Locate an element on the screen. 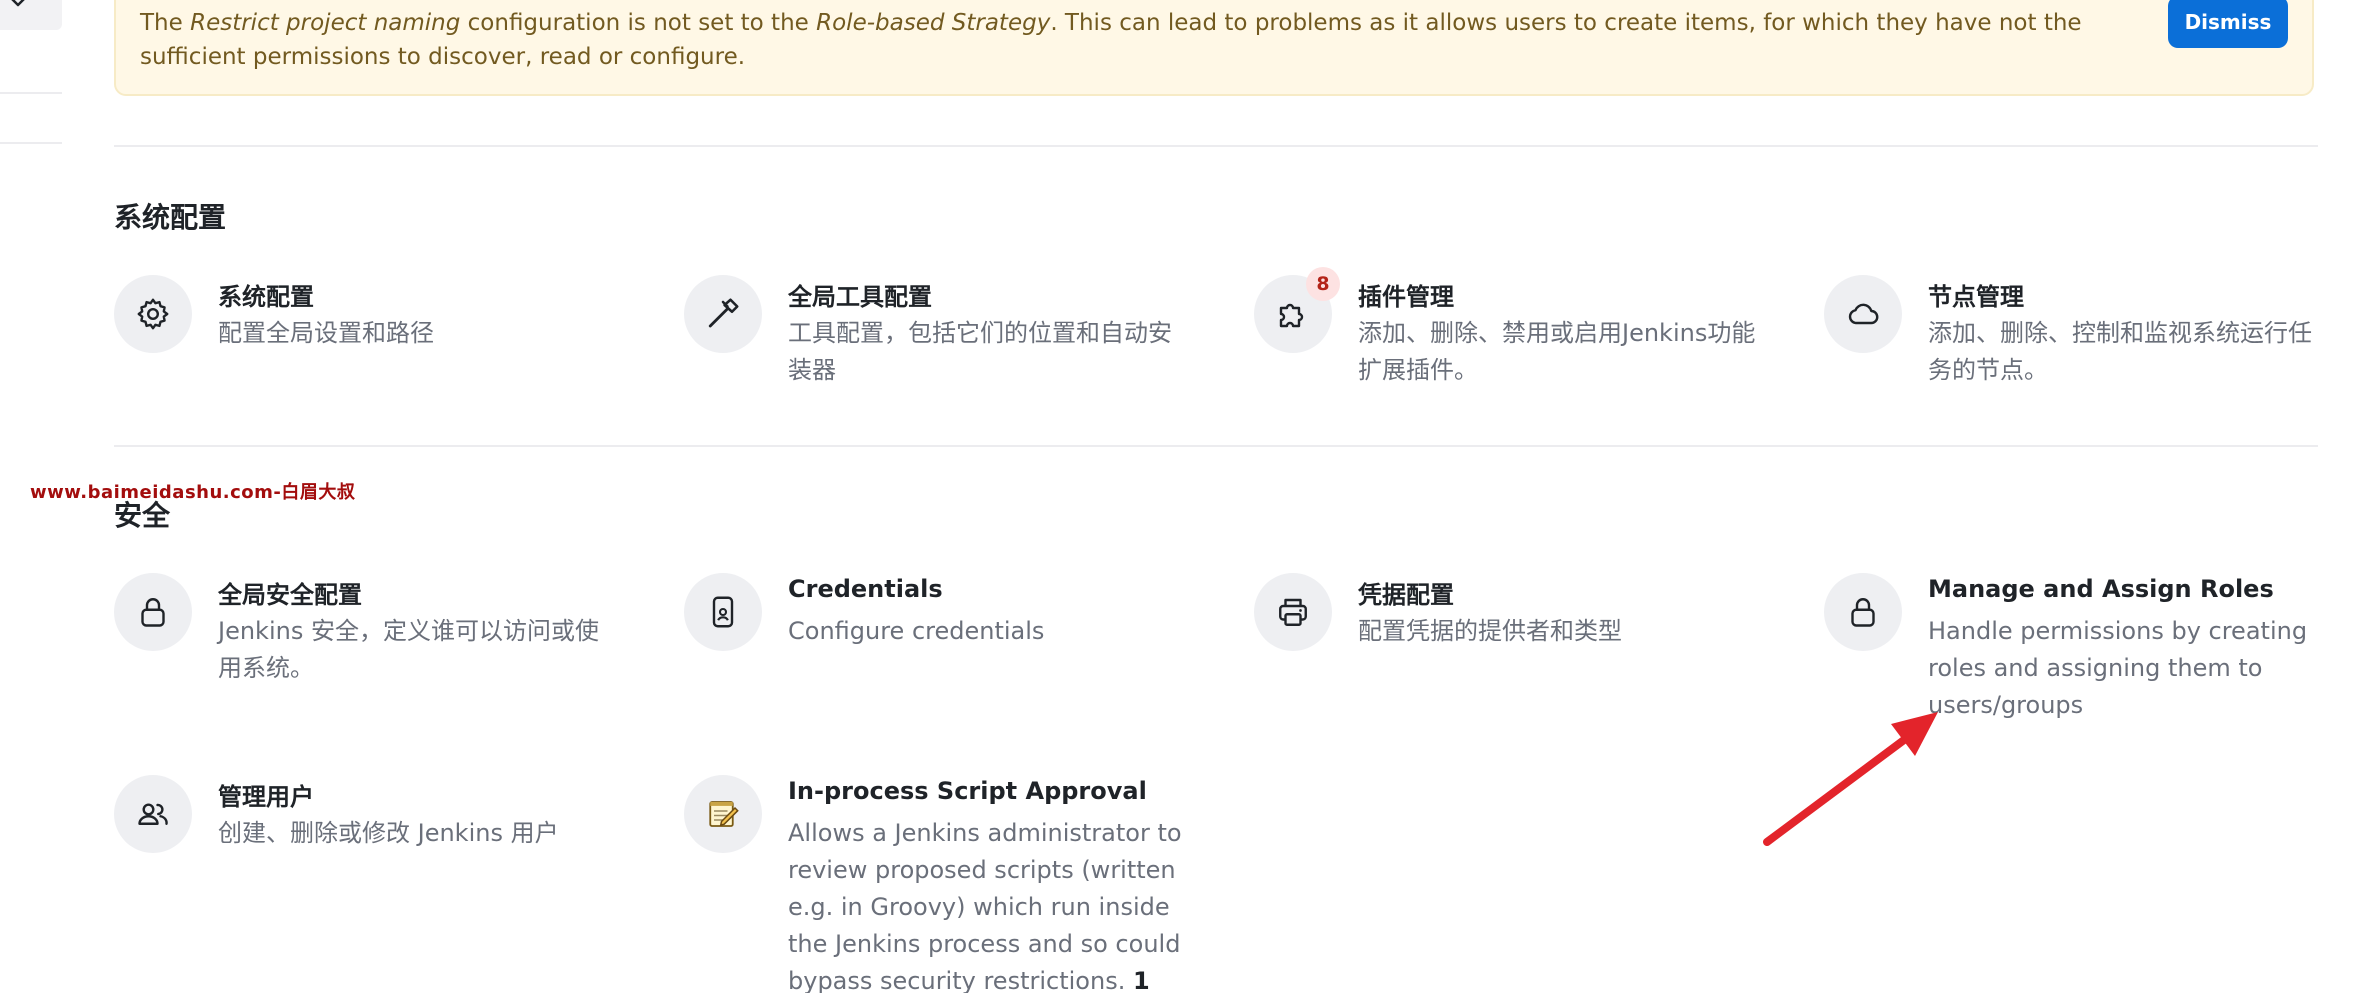 The width and height of the screenshot is (2364, 993). card-description: 配置凭据的提供者和类型 is located at coordinates (1490, 631).